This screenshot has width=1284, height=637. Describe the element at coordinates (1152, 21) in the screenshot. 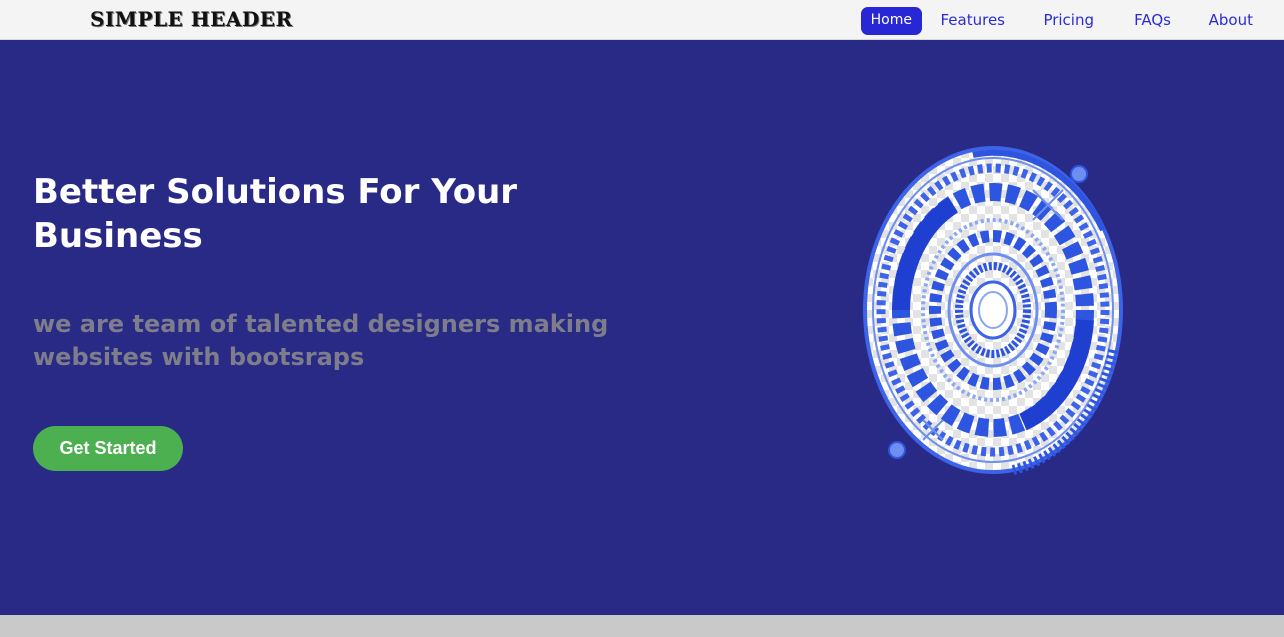

I see `nav-faqs-link: FAQs` at that location.